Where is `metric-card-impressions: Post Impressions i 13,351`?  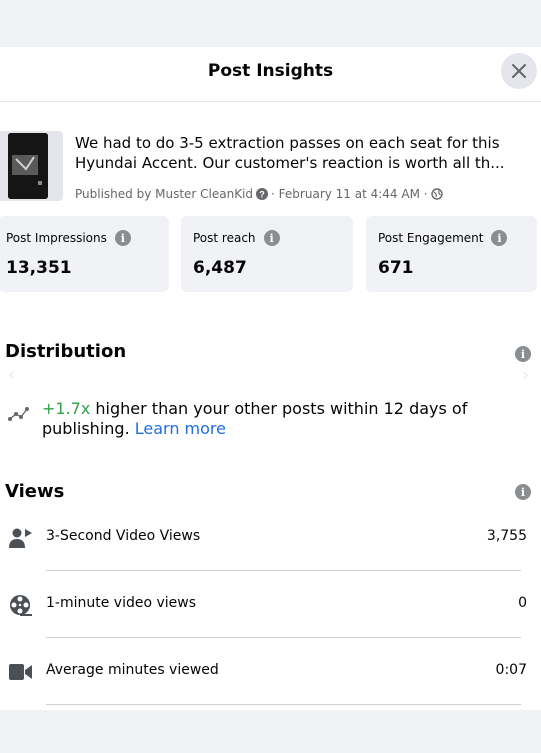 metric-card-impressions: Post Impressions i 13,351 is located at coordinates (84, 254).